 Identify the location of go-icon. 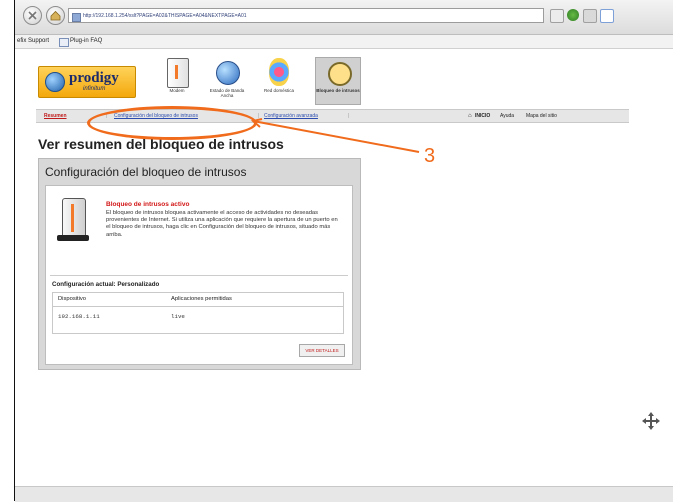
(573, 15).